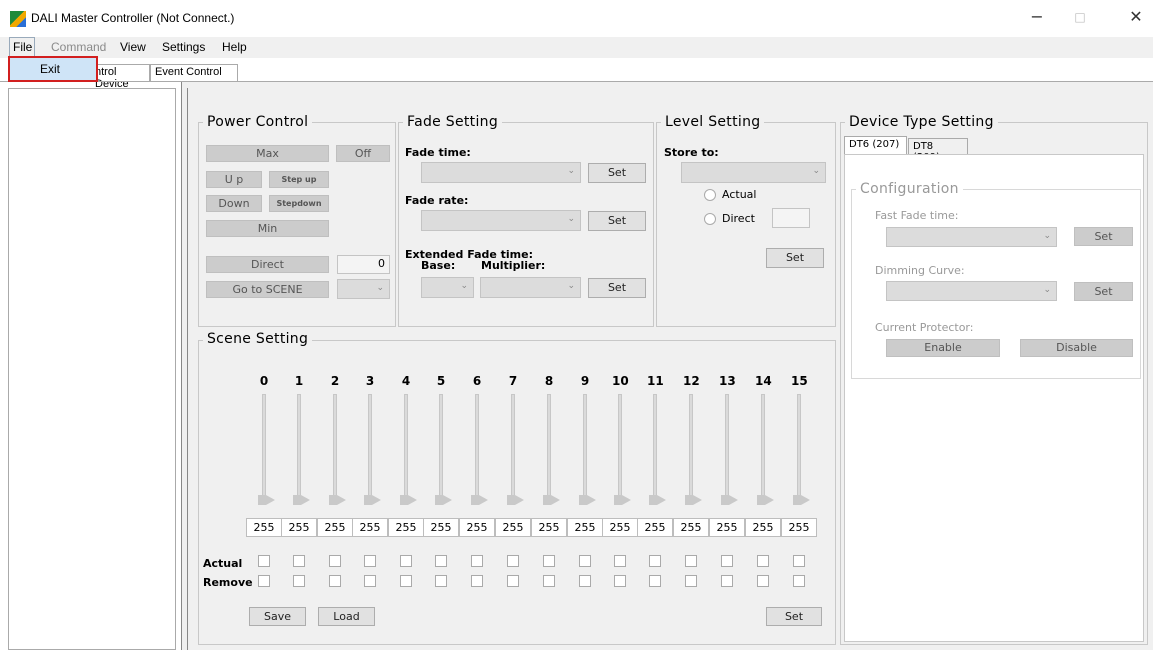  What do you see at coordinates (133, 47) in the screenshot?
I see `menu-view: View` at bounding box center [133, 47].